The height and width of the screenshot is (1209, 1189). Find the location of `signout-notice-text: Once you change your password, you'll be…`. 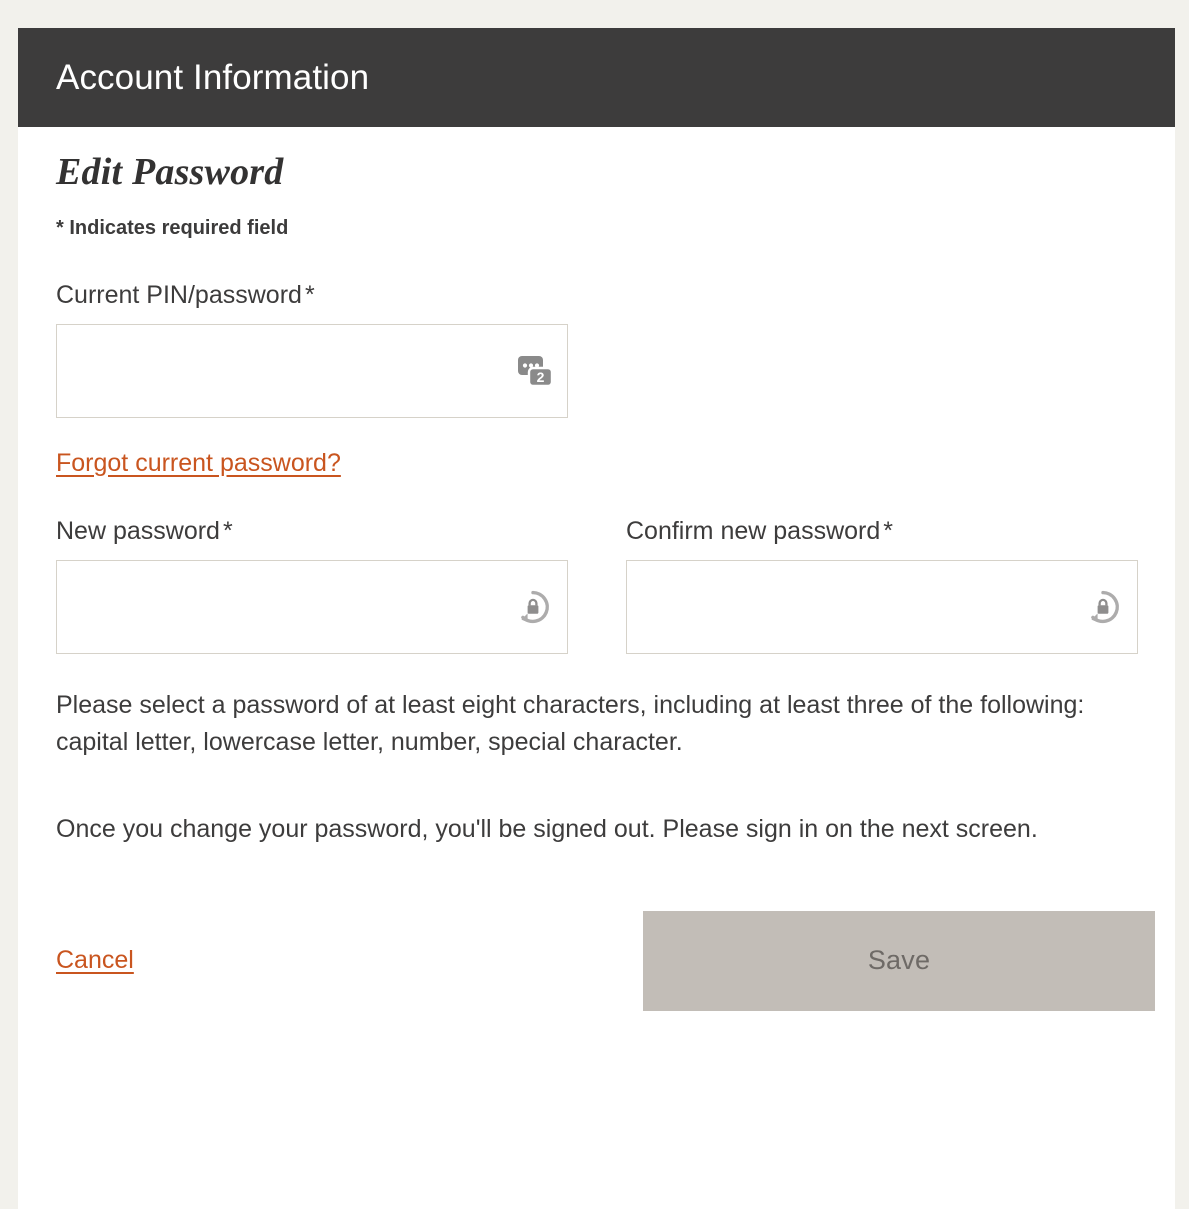

signout-notice-text: Once you change your password, you'll be… is located at coordinates (547, 828).